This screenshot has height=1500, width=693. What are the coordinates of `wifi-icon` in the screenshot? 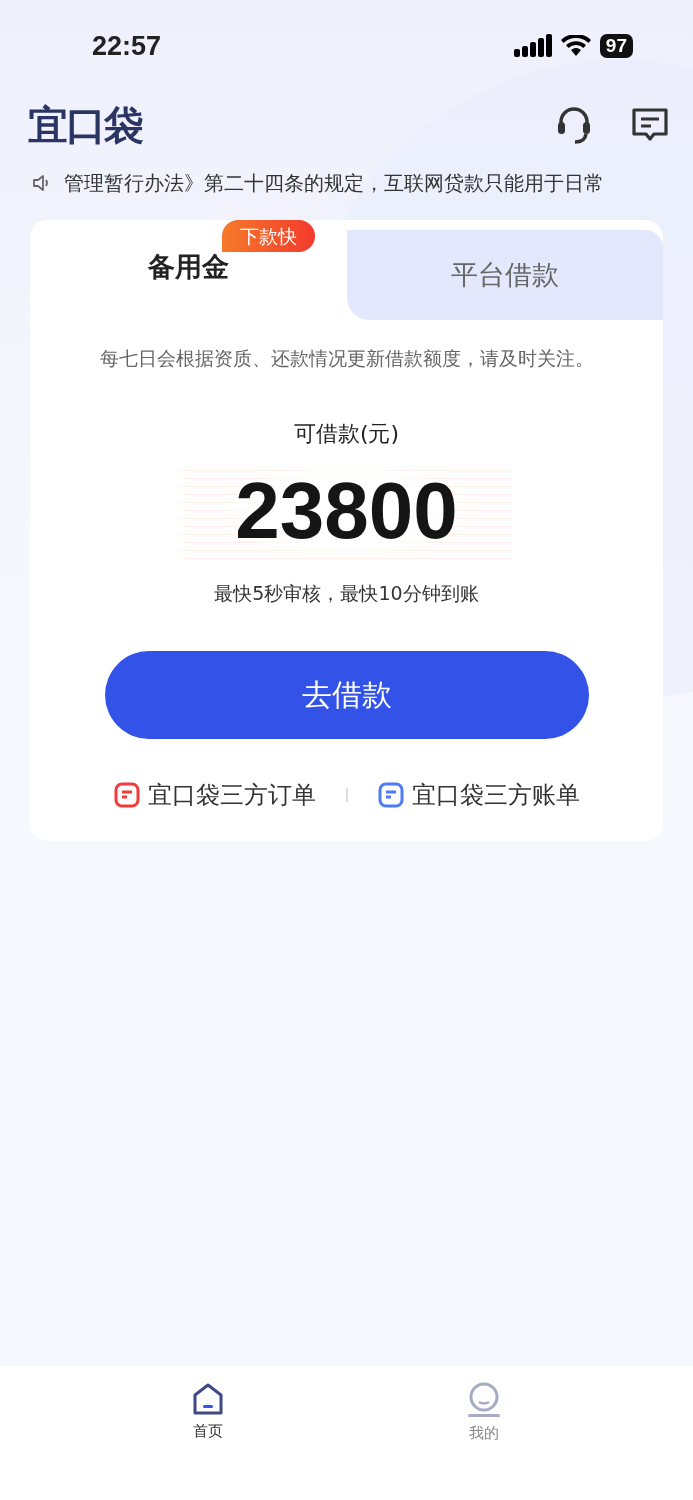 It's located at (575, 46).